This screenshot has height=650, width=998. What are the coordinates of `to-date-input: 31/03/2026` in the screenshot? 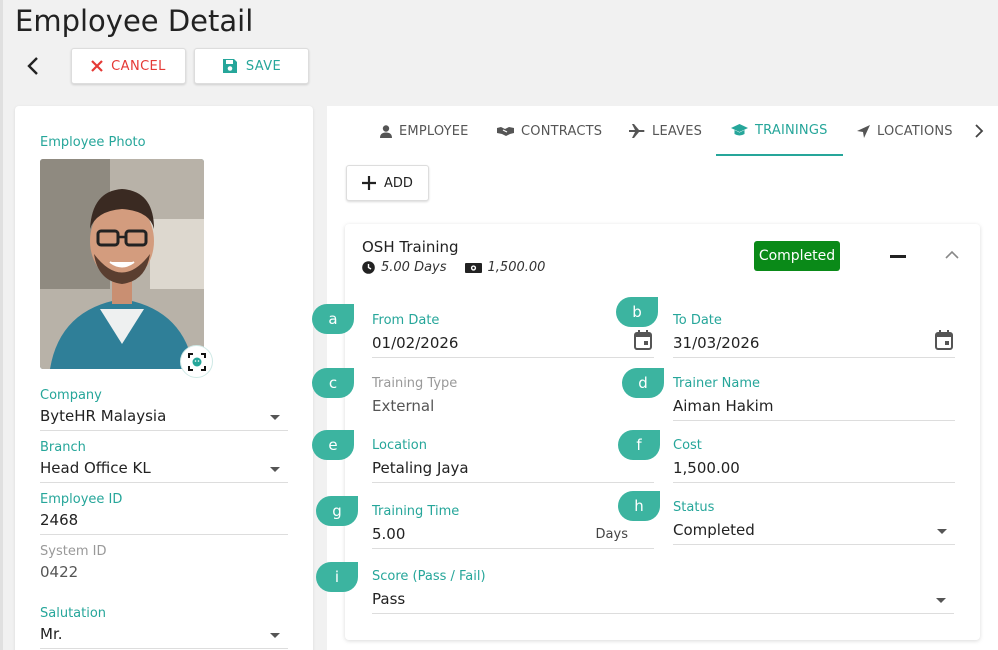 It's located at (814, 344).